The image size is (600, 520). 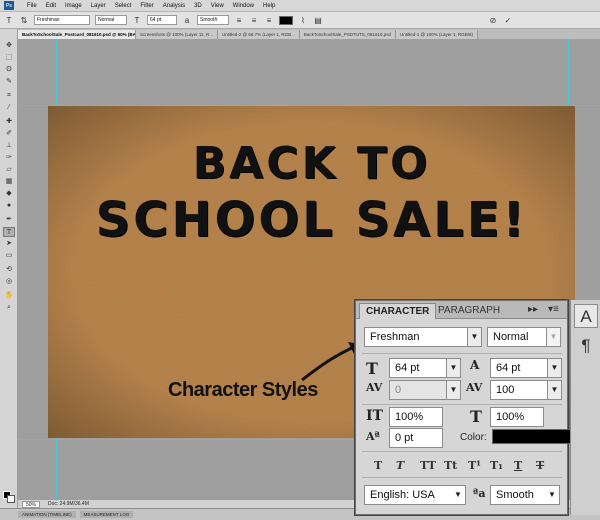 What do you see at coordinates (493, 20) in the screenshot?
I see `cancel-icon: ⊘` at bounding box center [493, 20].